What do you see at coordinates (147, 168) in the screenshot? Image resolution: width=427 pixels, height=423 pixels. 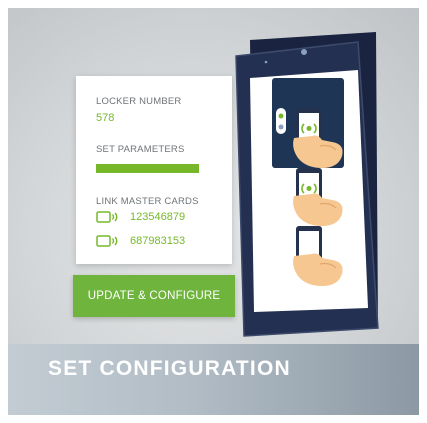 I see `set-parameters-bar` at bounding box center [147, 168].